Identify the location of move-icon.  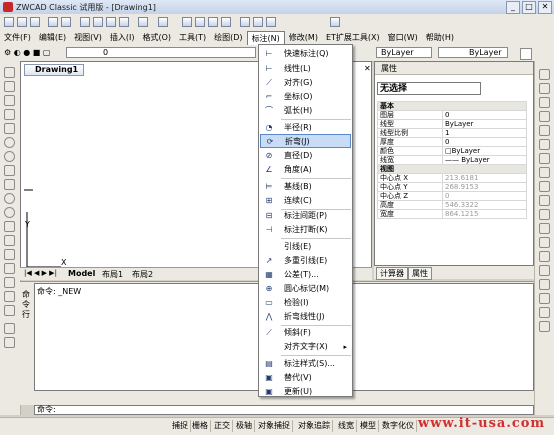
(544, 144).